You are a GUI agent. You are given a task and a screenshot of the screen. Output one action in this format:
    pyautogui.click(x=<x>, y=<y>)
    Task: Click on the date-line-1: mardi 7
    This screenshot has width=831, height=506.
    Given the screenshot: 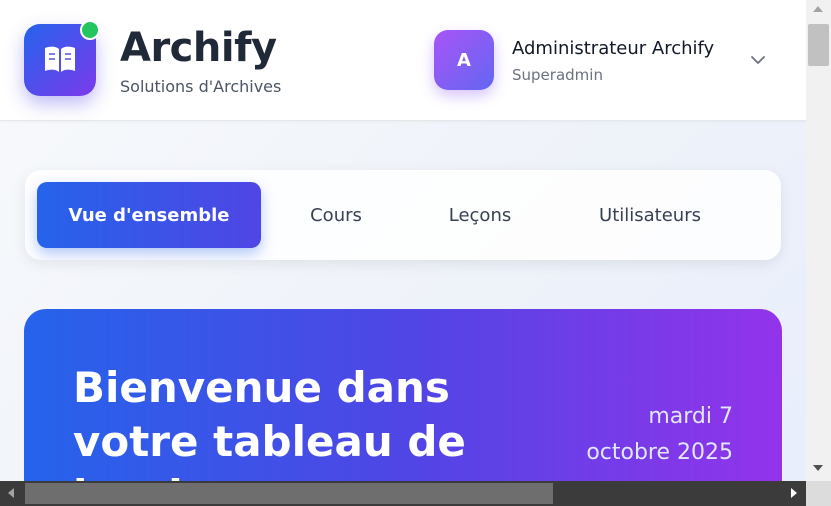 What is the action you would take?
    pyautogui.click(x=690, y=416)
    